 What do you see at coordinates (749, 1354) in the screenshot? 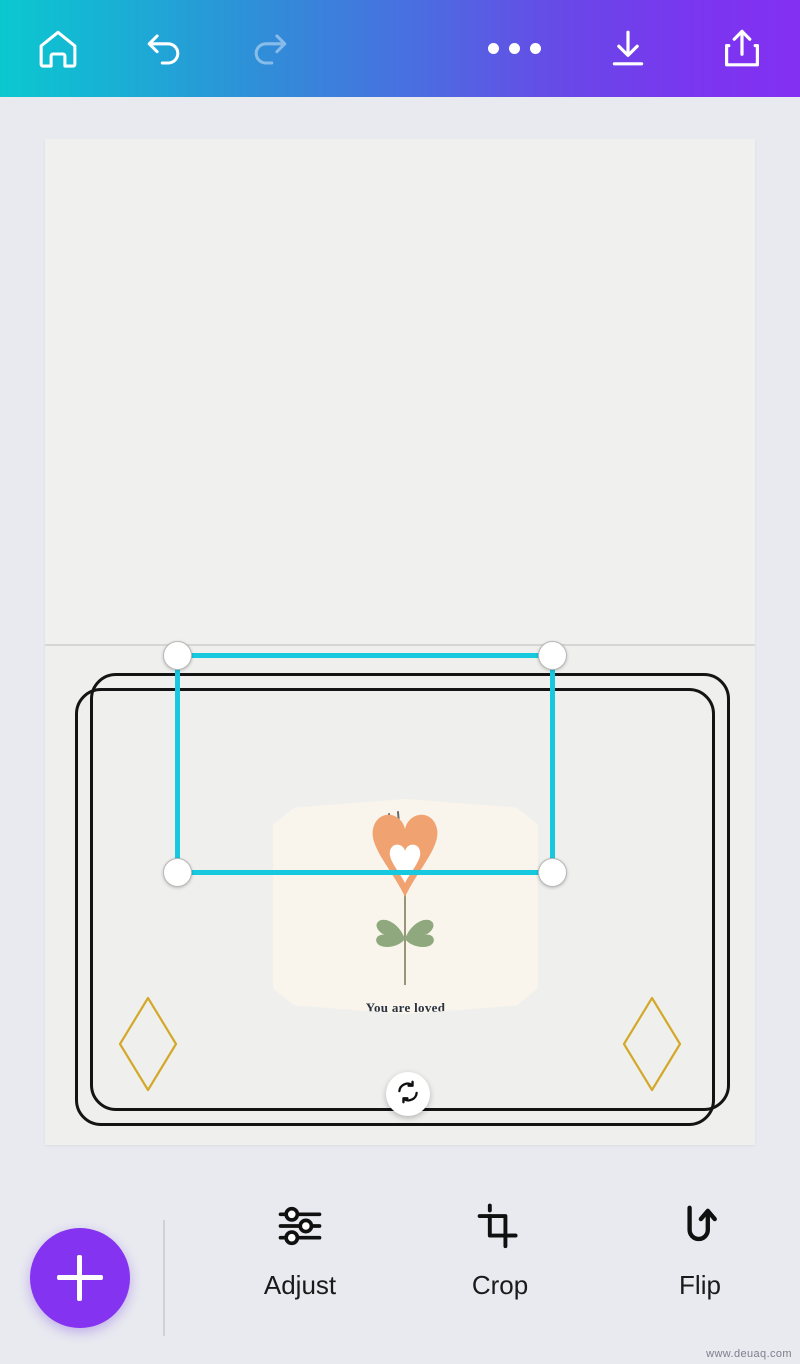
I see `watermark: www.deuaq.com` at bounding box center [749, 1354].